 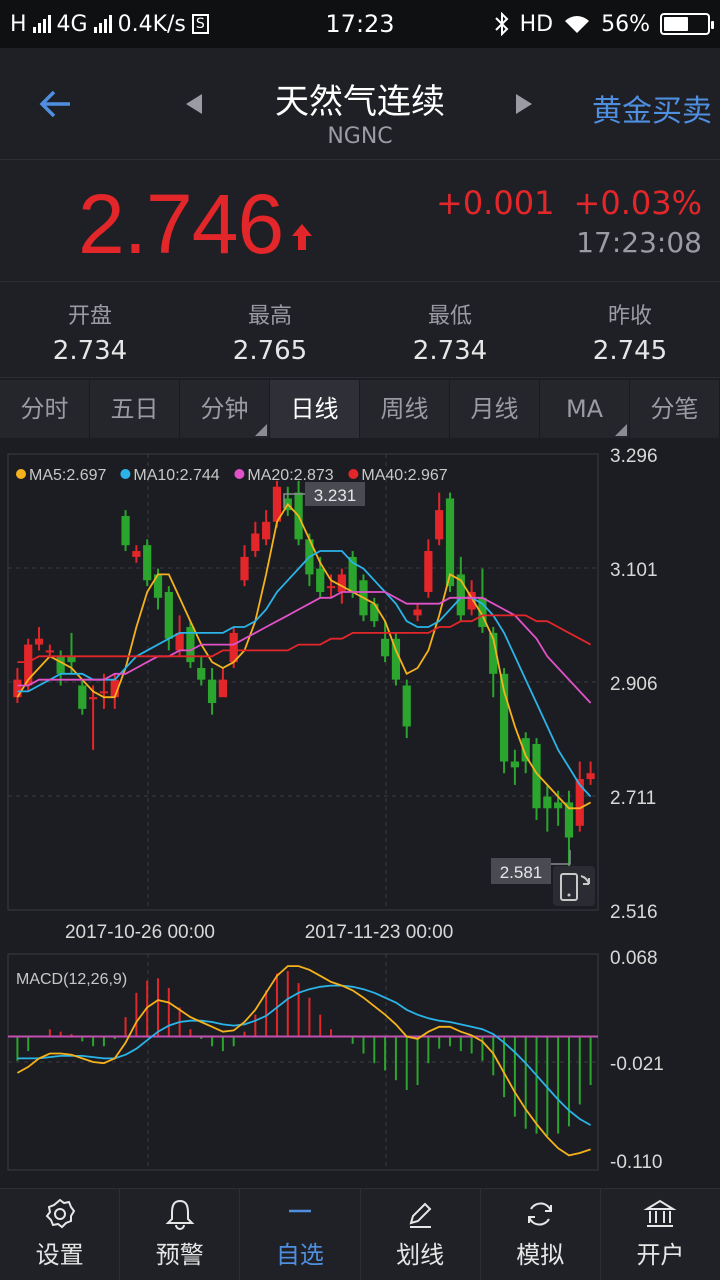 I want to click on tab-label: 月线, so click(x=494, y=409).